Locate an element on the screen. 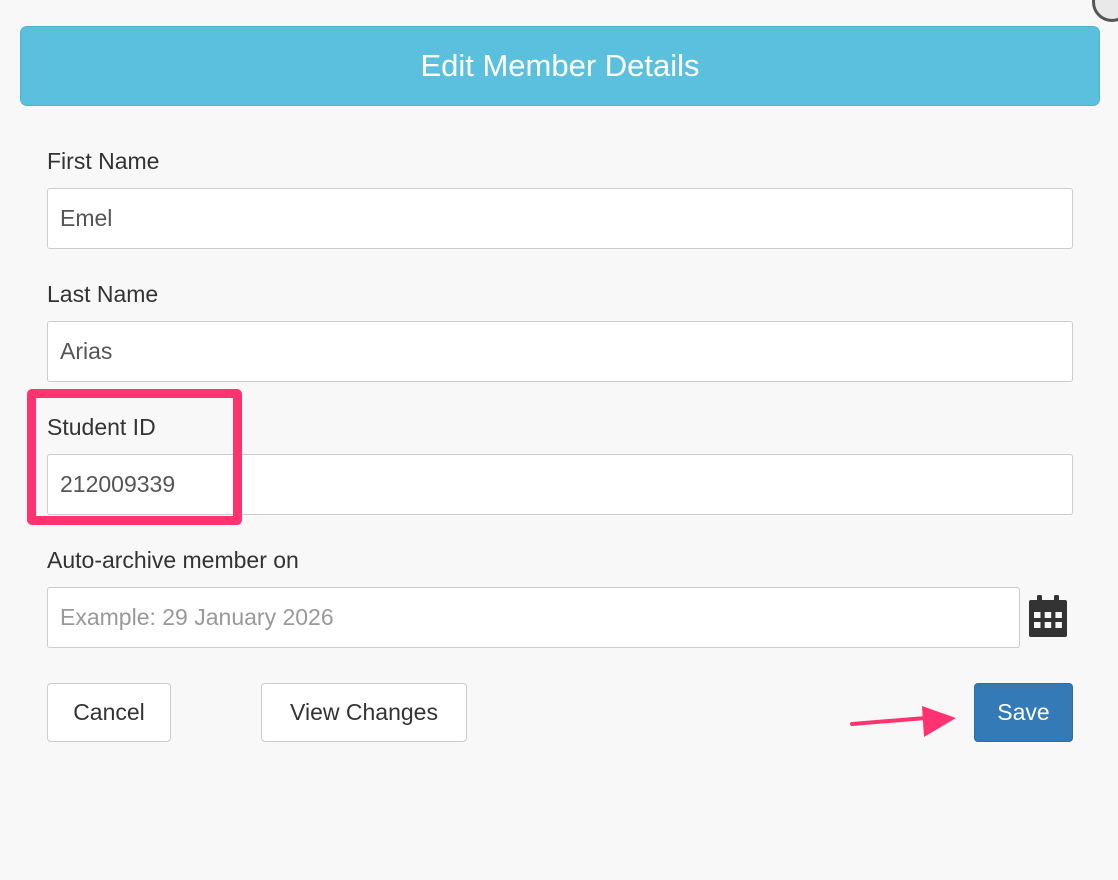 Image resolution: width=1118 pixels, height=880 pixels. last-name-label: Last Name is located at coordinates (103, 294).